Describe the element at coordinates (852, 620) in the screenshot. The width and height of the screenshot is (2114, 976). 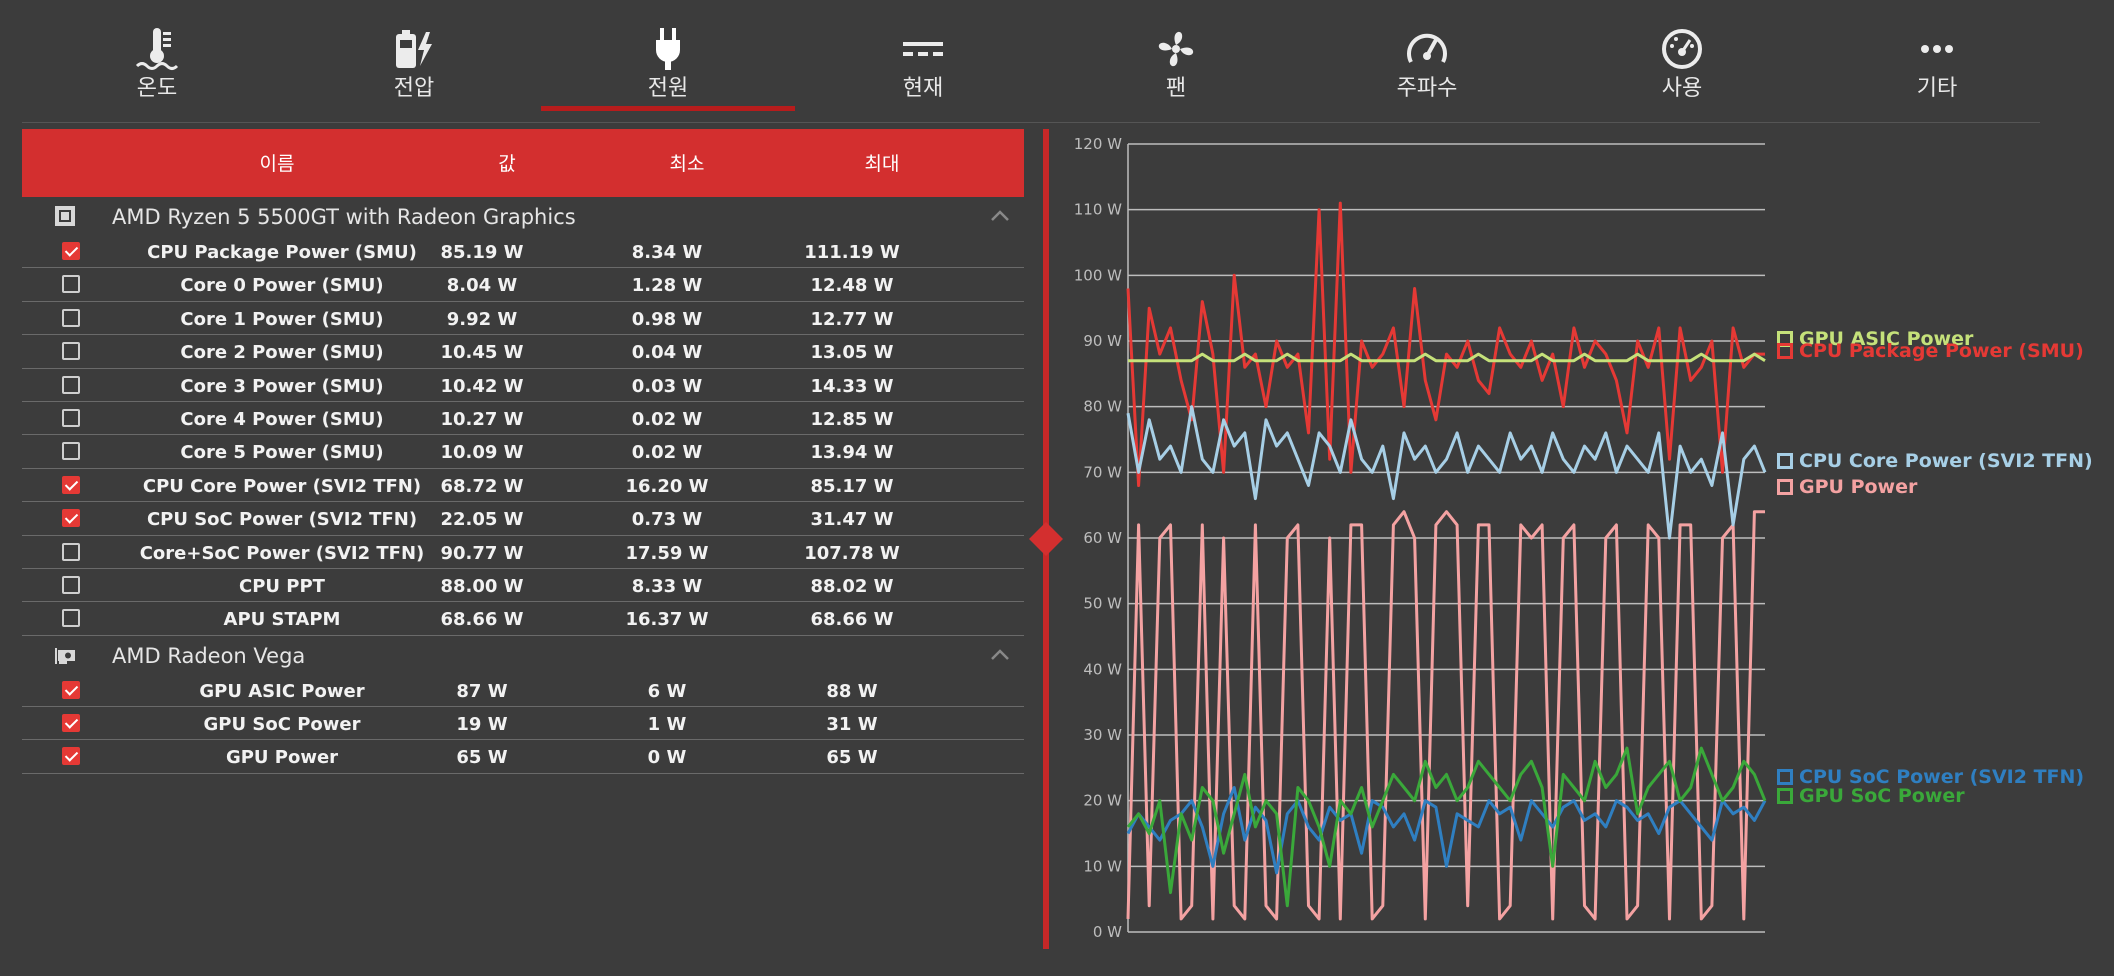
I see `sensor-max: 68.66 W` at that location.